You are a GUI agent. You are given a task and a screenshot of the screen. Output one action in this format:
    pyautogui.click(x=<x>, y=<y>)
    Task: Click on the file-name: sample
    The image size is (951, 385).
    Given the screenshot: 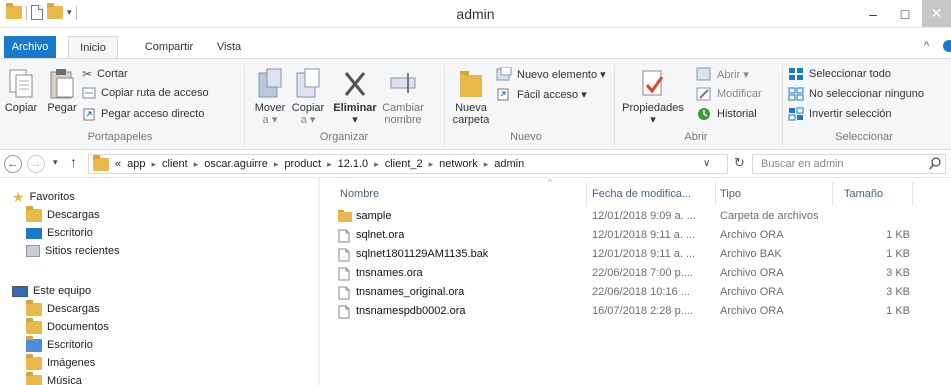 What is the action you would take?
    pyautogui.click(x=374, y=216)
    